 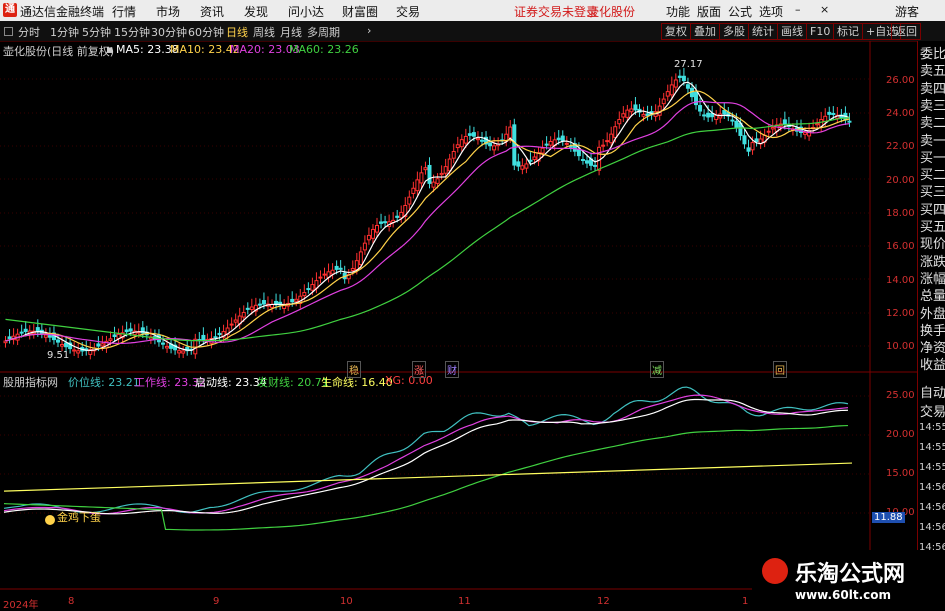 I want to click on menu-banmian: 版面, so click(x=709, y=11).